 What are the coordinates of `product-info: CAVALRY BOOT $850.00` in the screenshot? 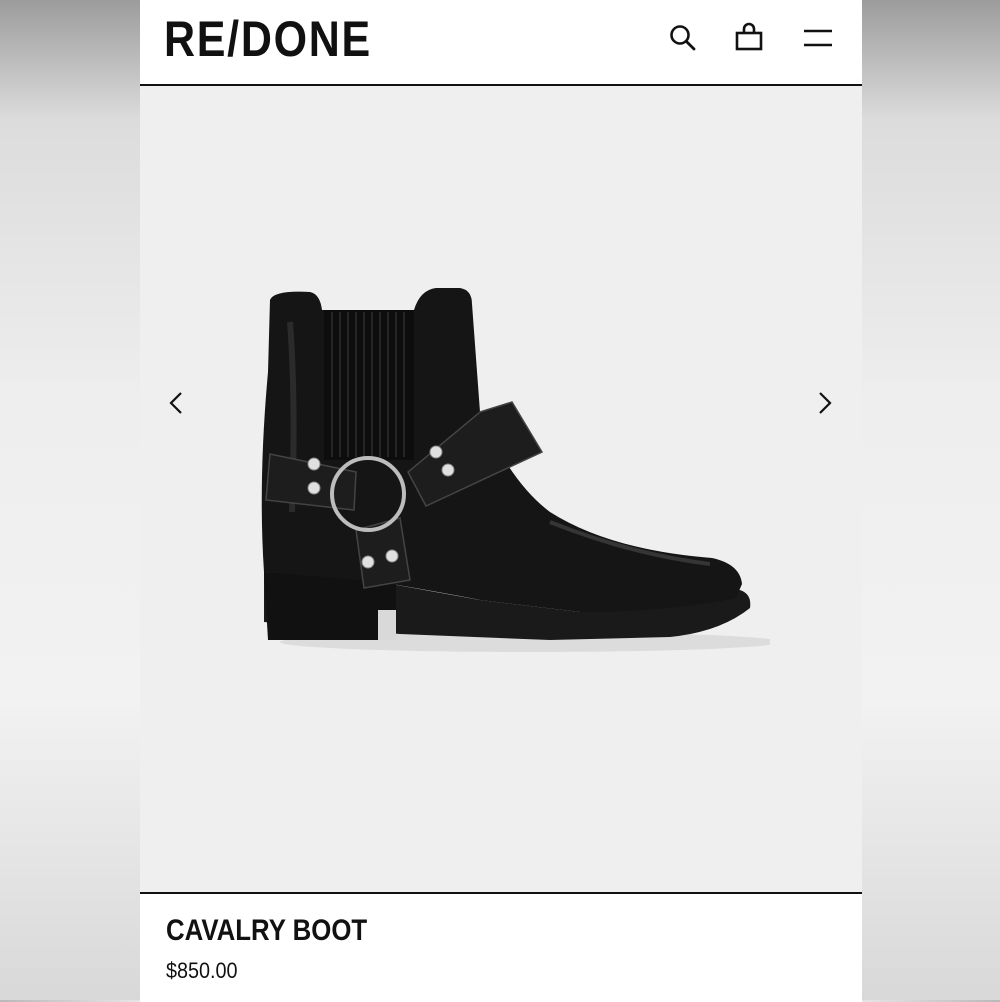 It's located at (501, 947).